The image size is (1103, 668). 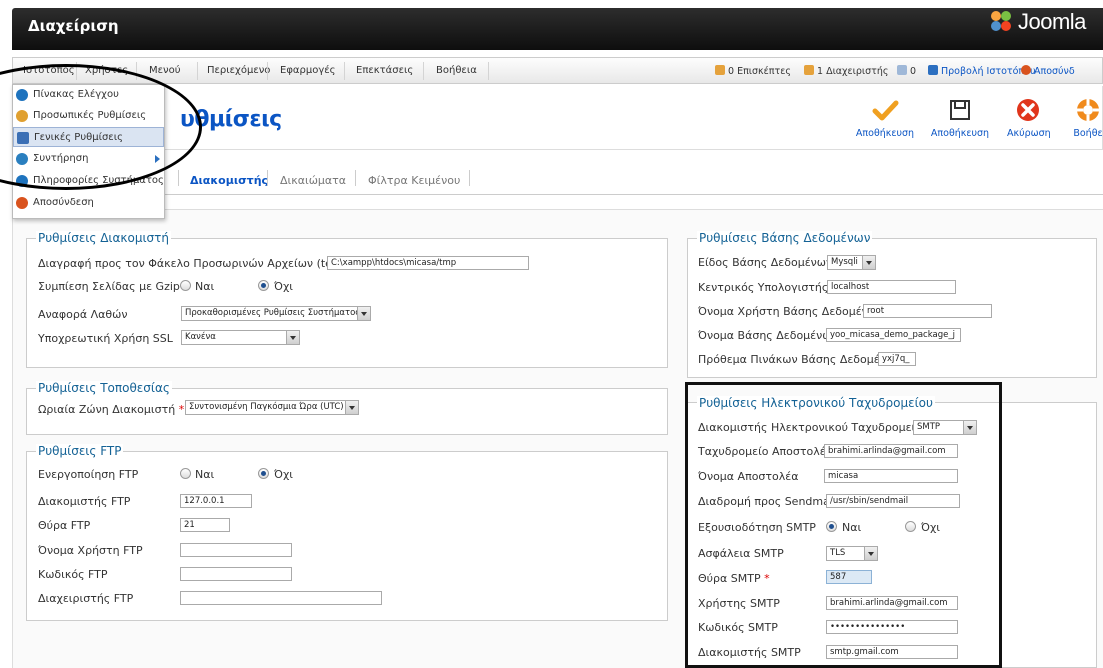 I want to click on db-name-label: Όνομα Βάσης Δεδομένων, so click(x=768, y=335).